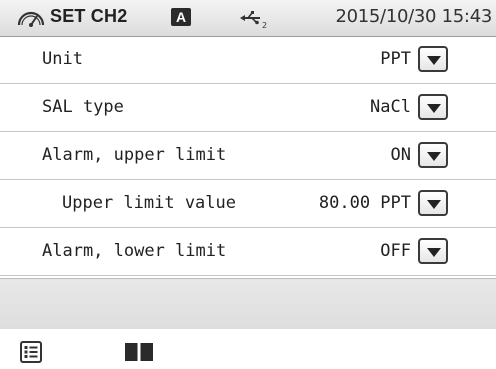 Image resolution: width=496 pixels, height=369 pixels. What do you see at coordinates (413, 16) in the screenshot?
I see `date-time: 2015/10/30 15:43` at bounding box center [413, 16].